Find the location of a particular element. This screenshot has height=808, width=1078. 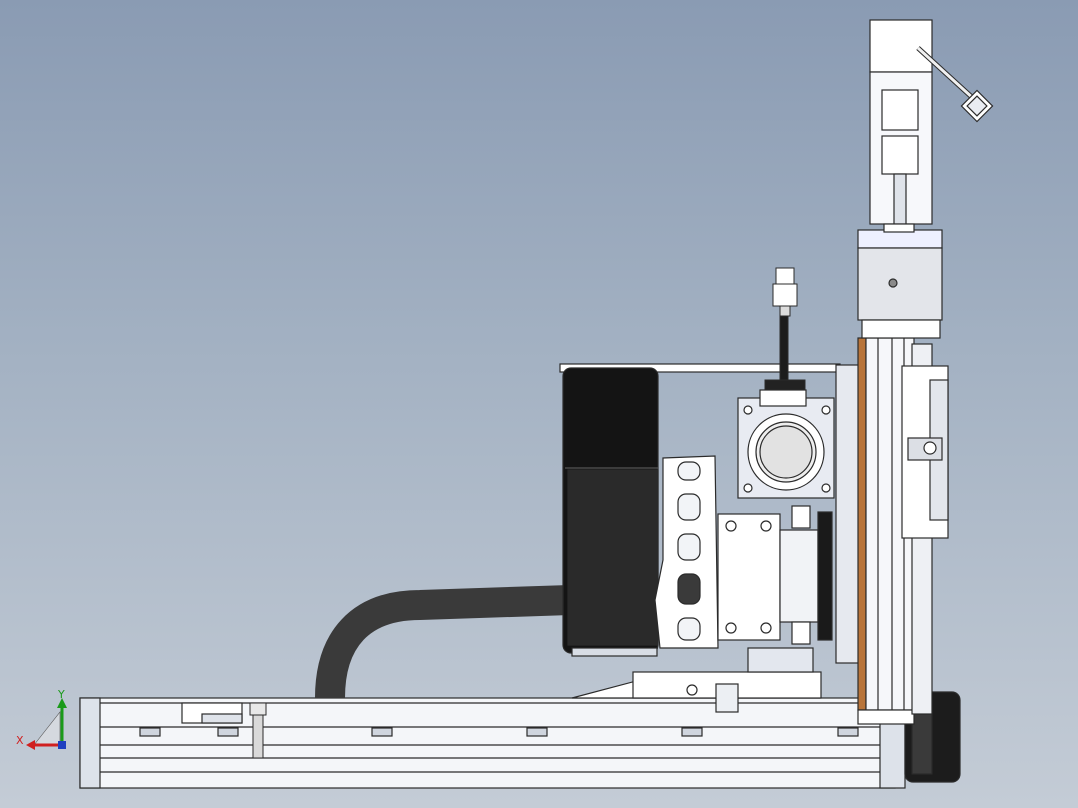

back-plate is located at coordinates (848, 514).